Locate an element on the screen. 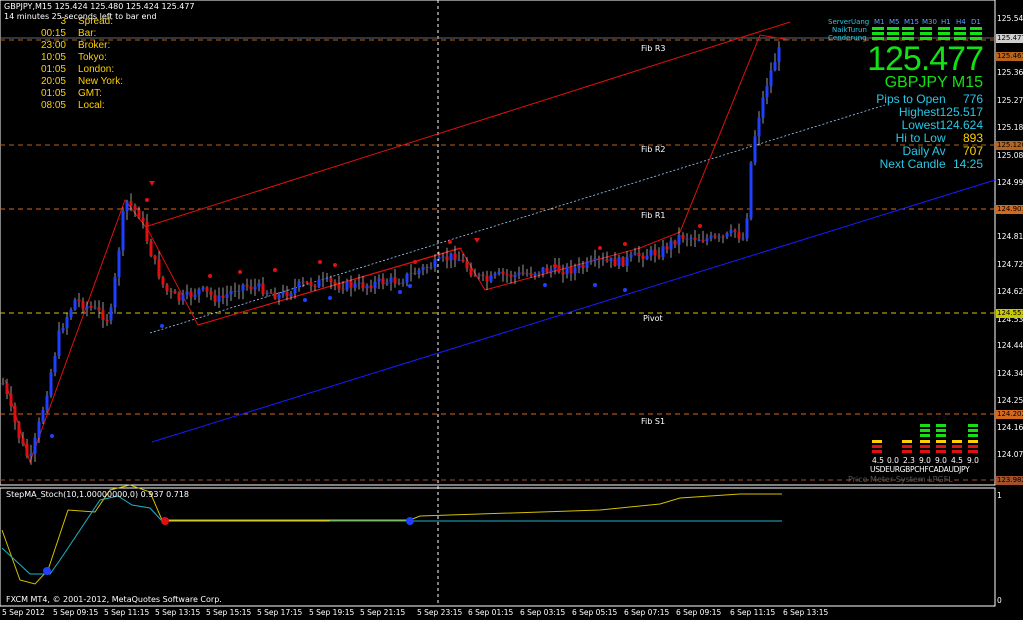 The width and height of the screenshot is (1023, 620). pair-label: GBPJPY M15 is located at coordinates (933, 82).